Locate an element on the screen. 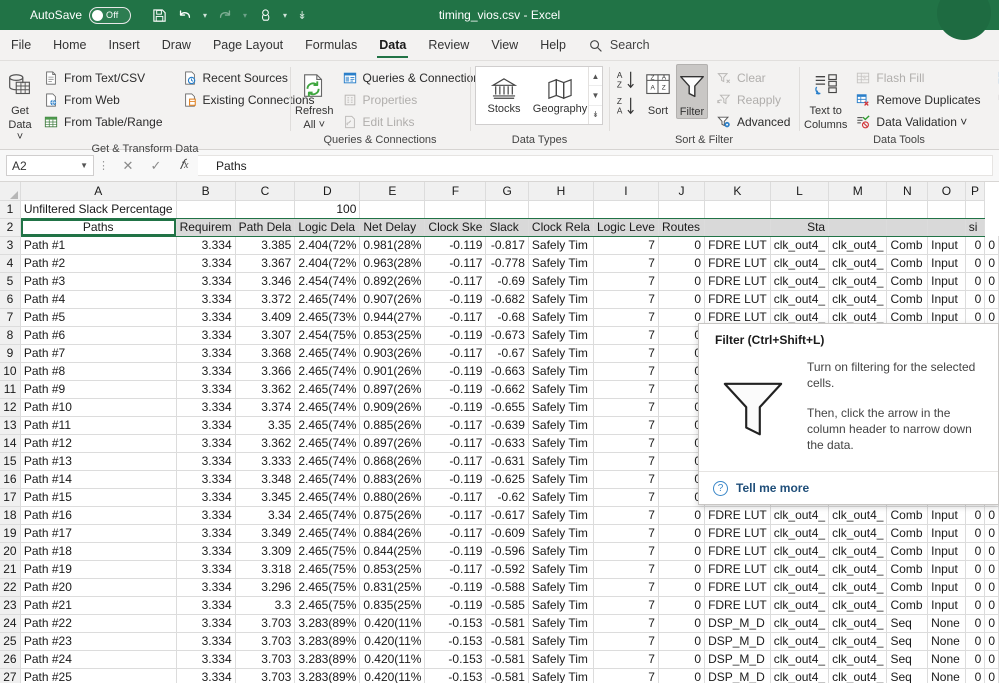 This screenshot has height=698, width=999. cell: 3.318 is located at coordinates (265, 569).